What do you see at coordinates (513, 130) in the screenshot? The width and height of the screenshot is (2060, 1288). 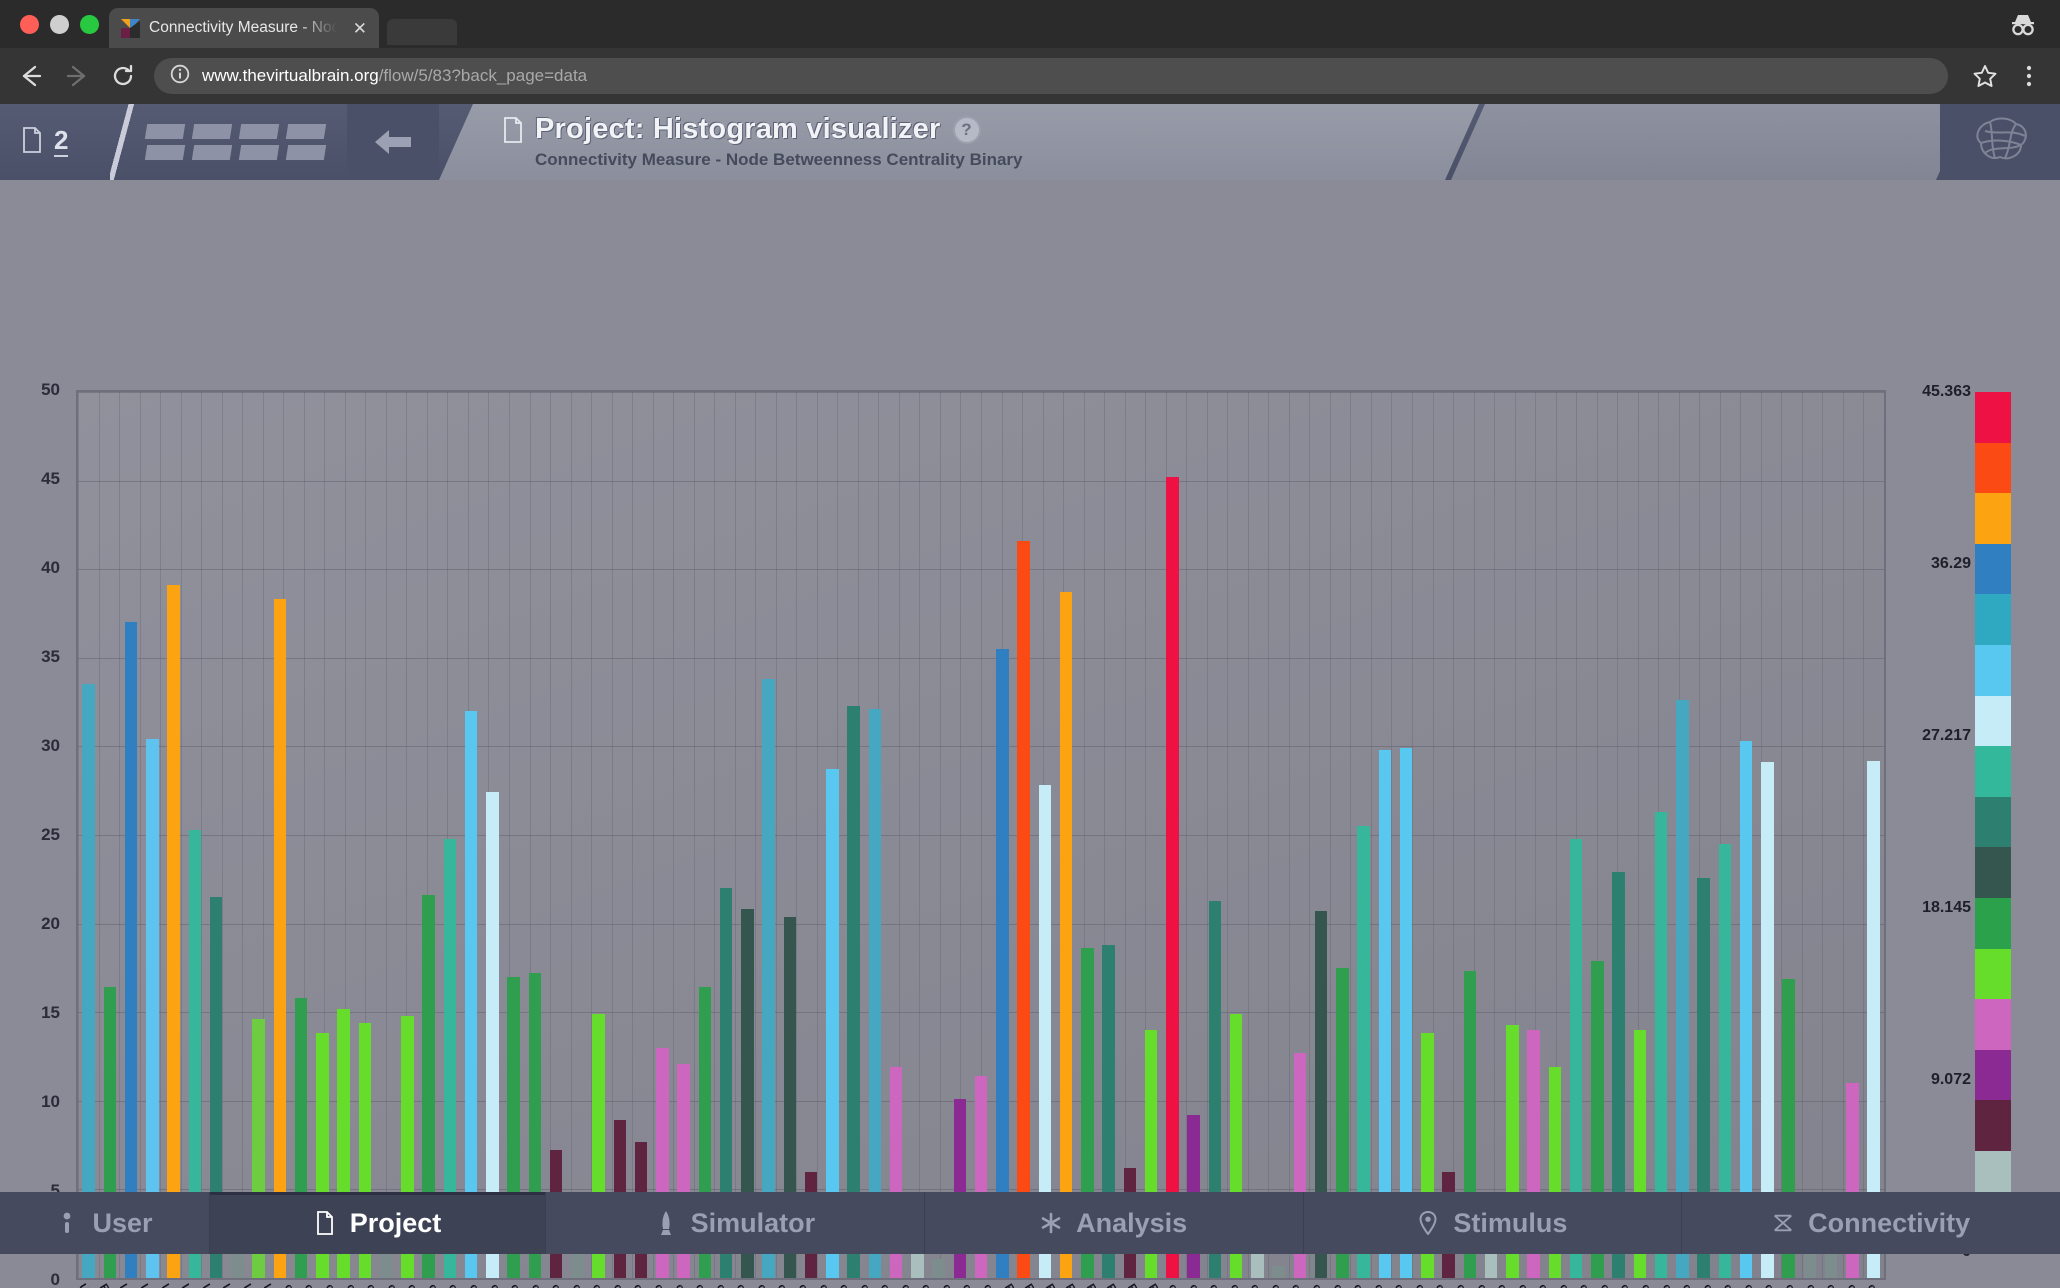 I see `page-document-icon` at bounding box center [513, 130].